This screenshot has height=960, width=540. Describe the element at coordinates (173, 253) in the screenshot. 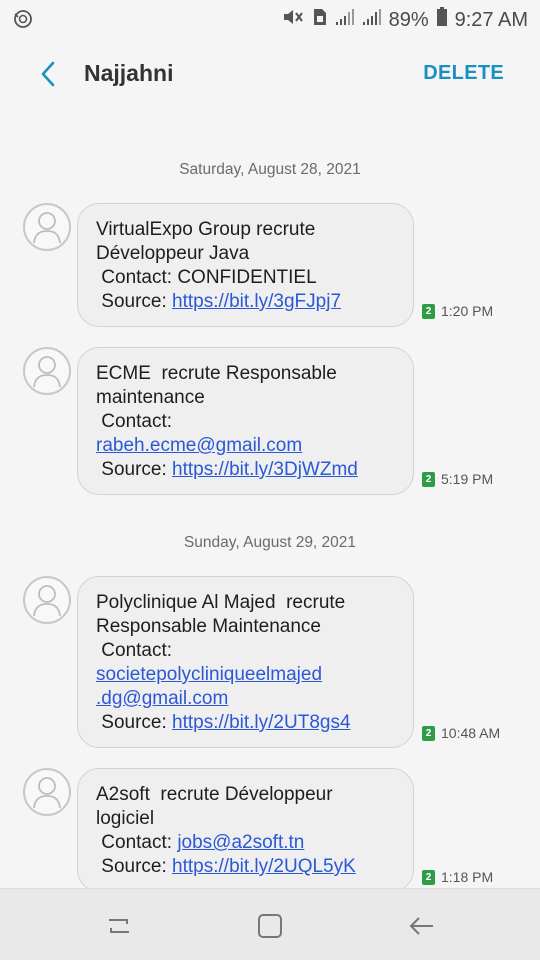

I see `message-line: Développeur Java` at that location.